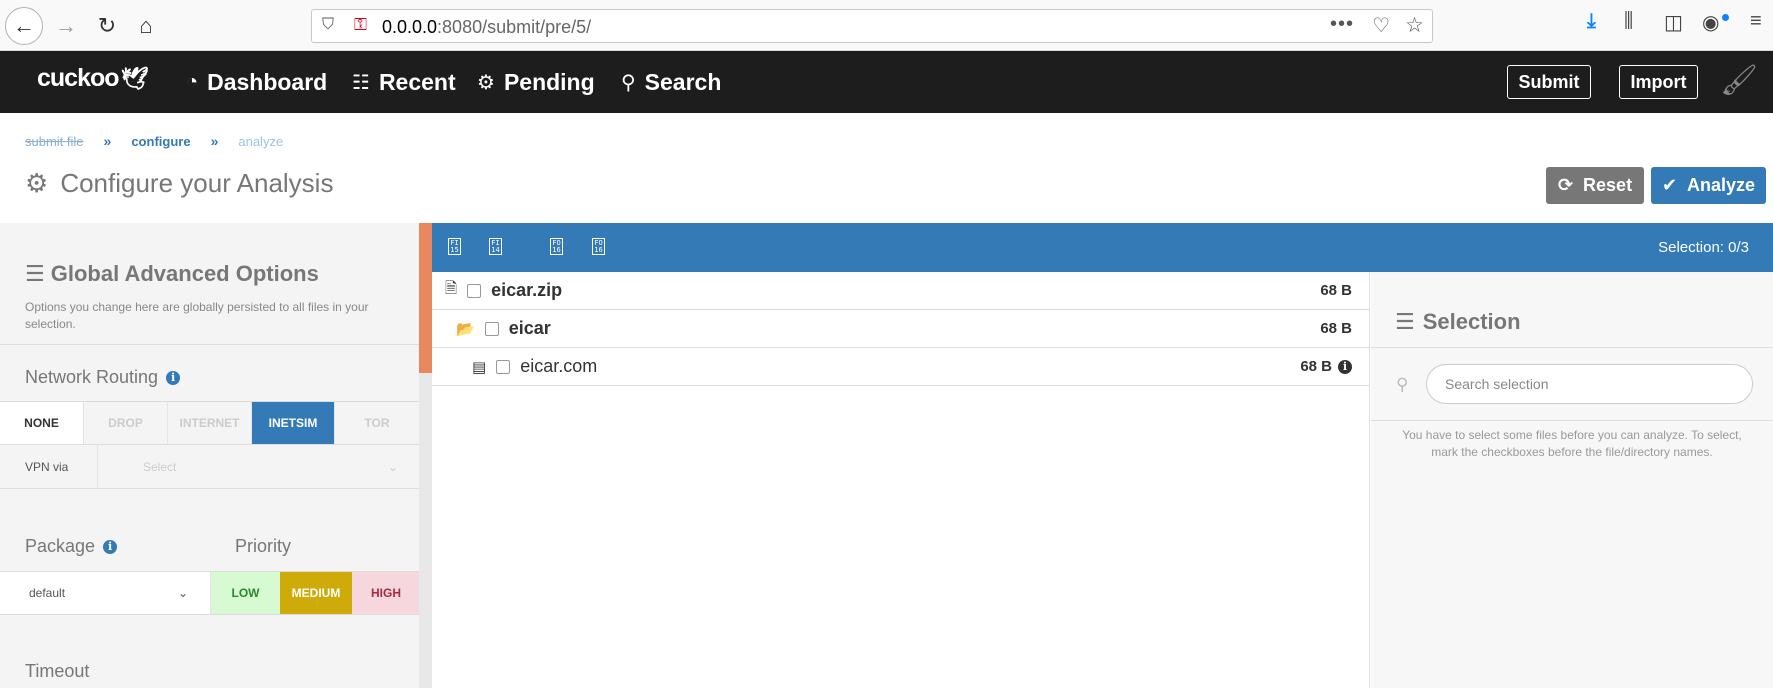  I want to click on analyze-button: ✔ Analyze, so click(1708, 185).